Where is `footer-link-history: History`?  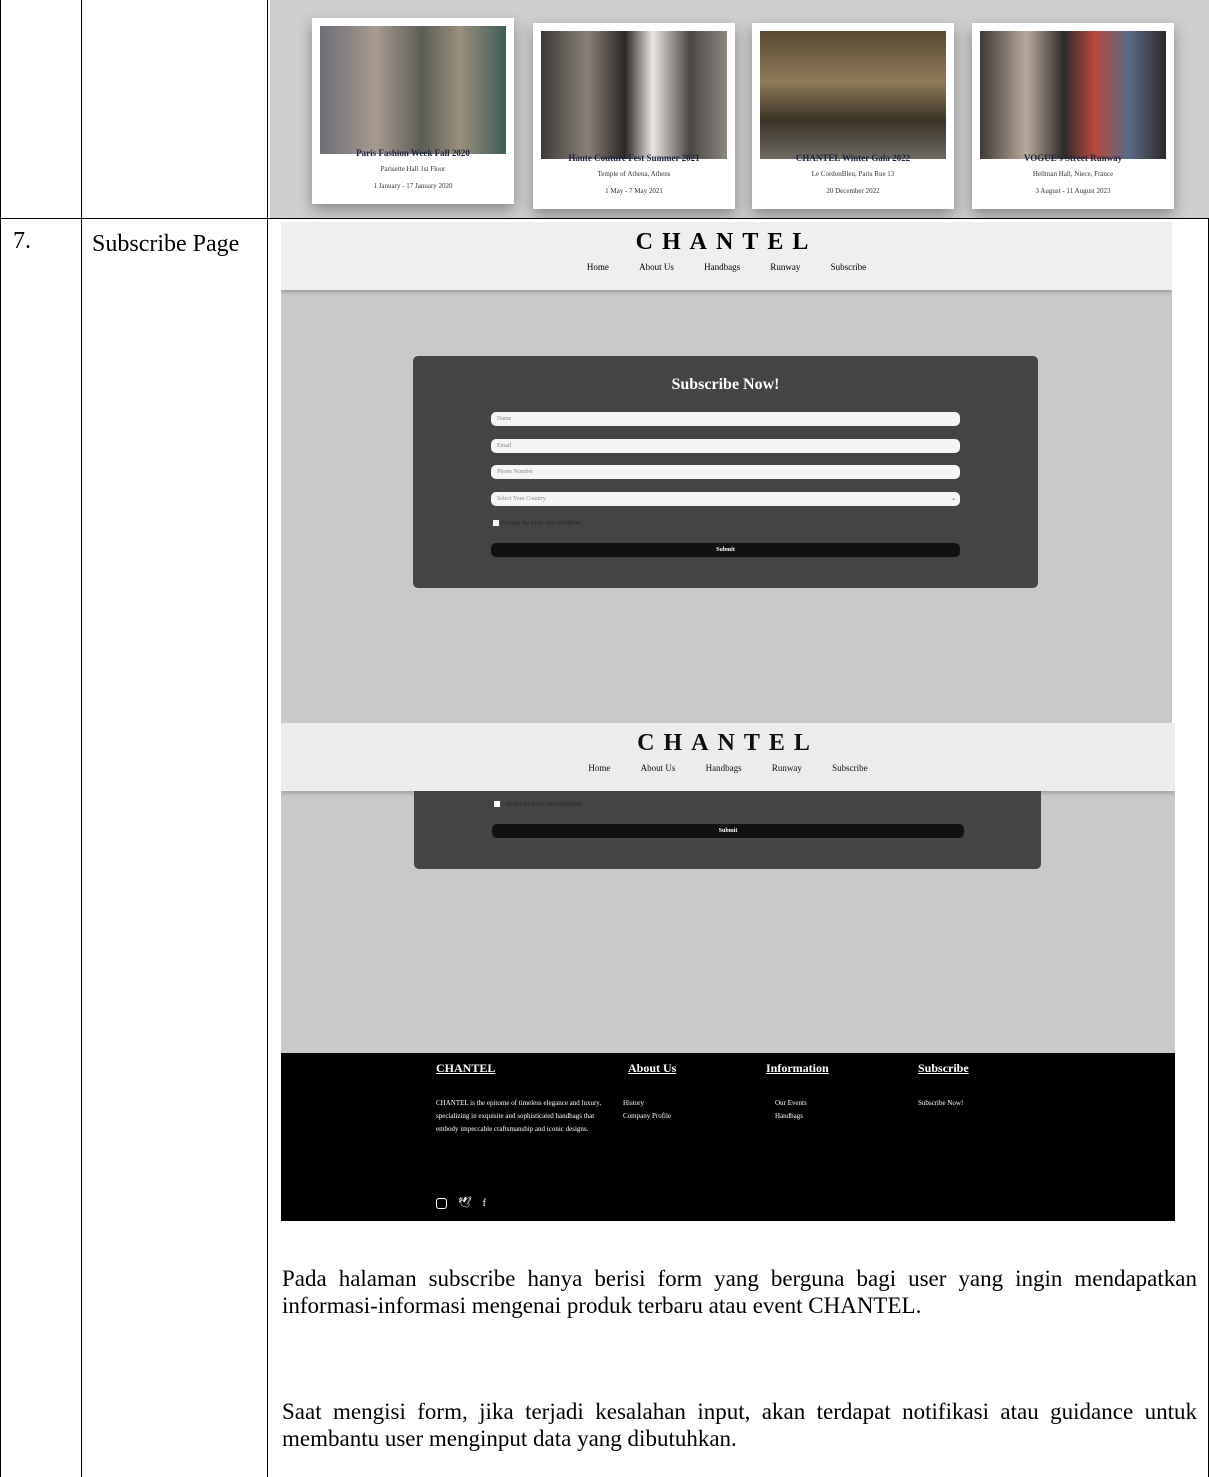 footer-link-history: History is located at coordinates (633, 1103).